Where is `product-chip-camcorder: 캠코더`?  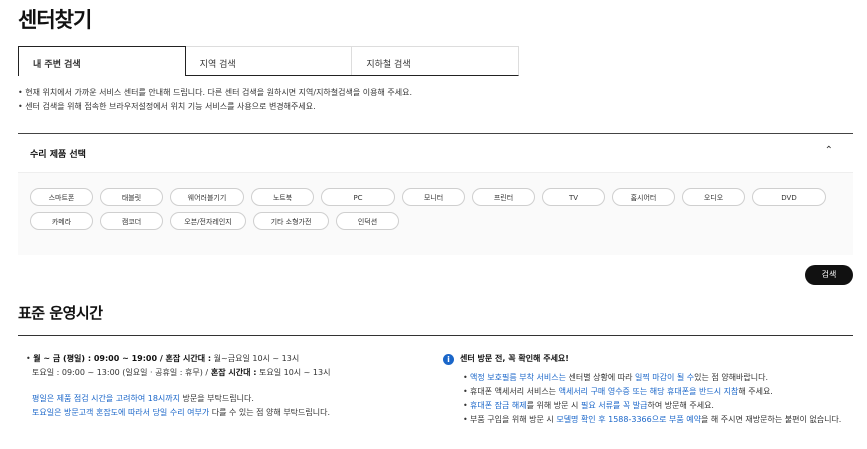
product-chip-camcorder: 캠코더 is located at coordinates (131, 221).